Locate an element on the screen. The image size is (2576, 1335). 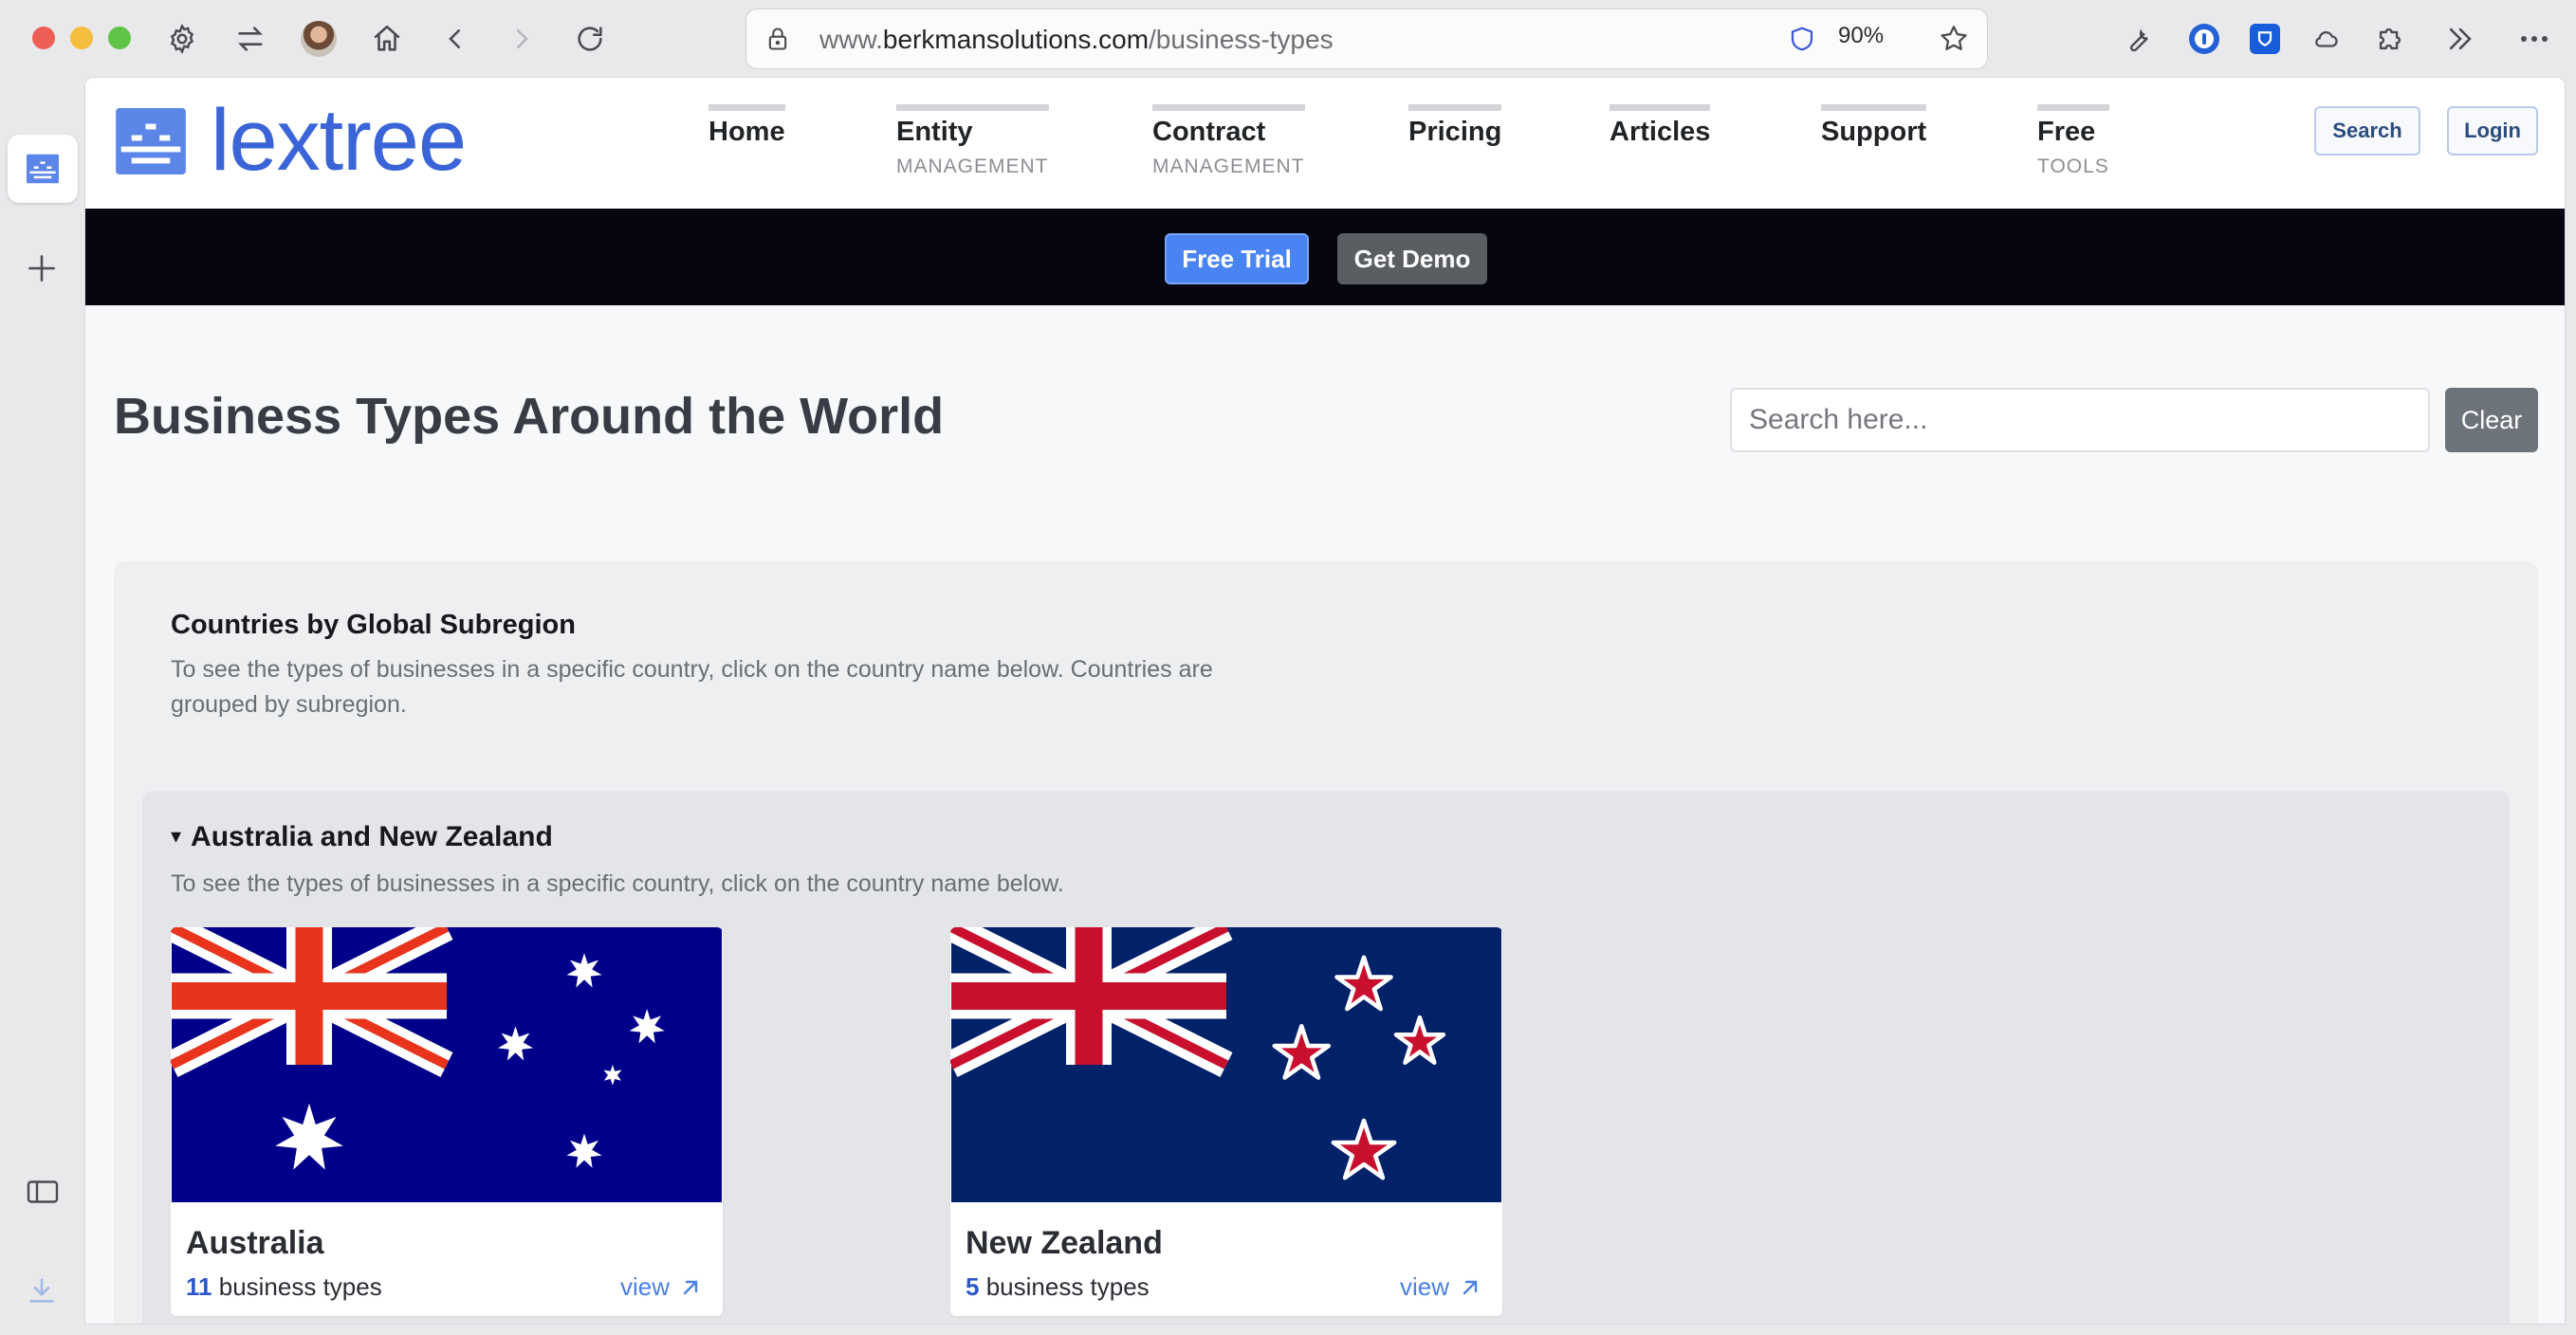
downloads-icon is located at coordinates (42, 1290).